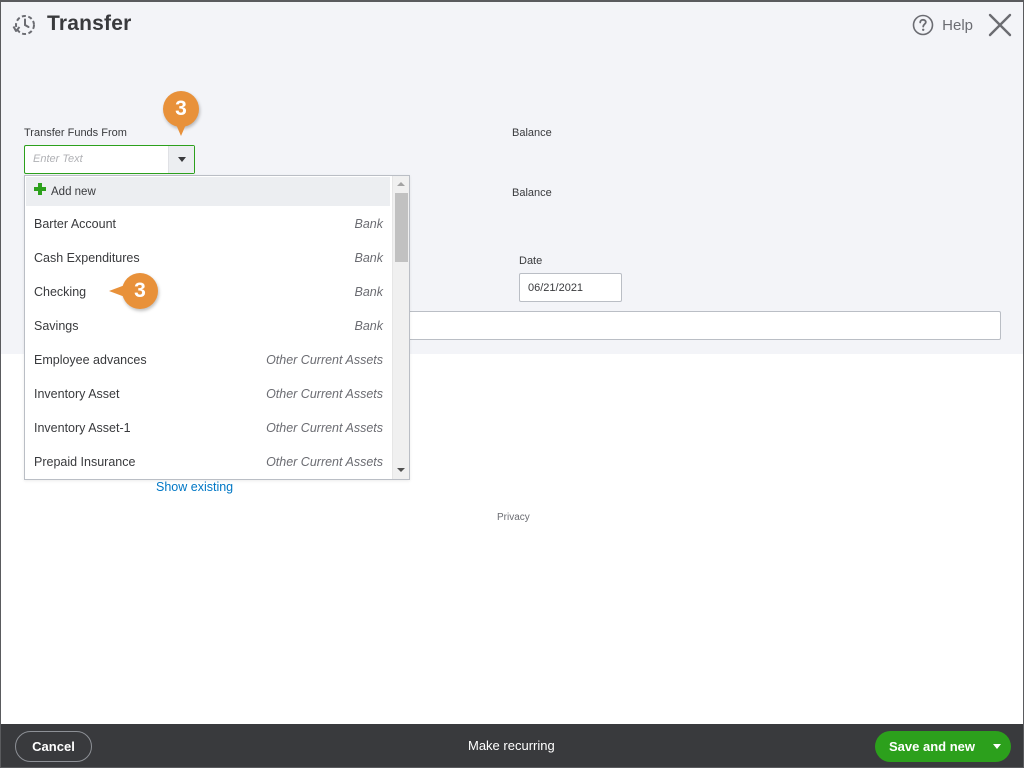  I want to click on list-item: Cash Expenditures Bank, so click(208, 257).